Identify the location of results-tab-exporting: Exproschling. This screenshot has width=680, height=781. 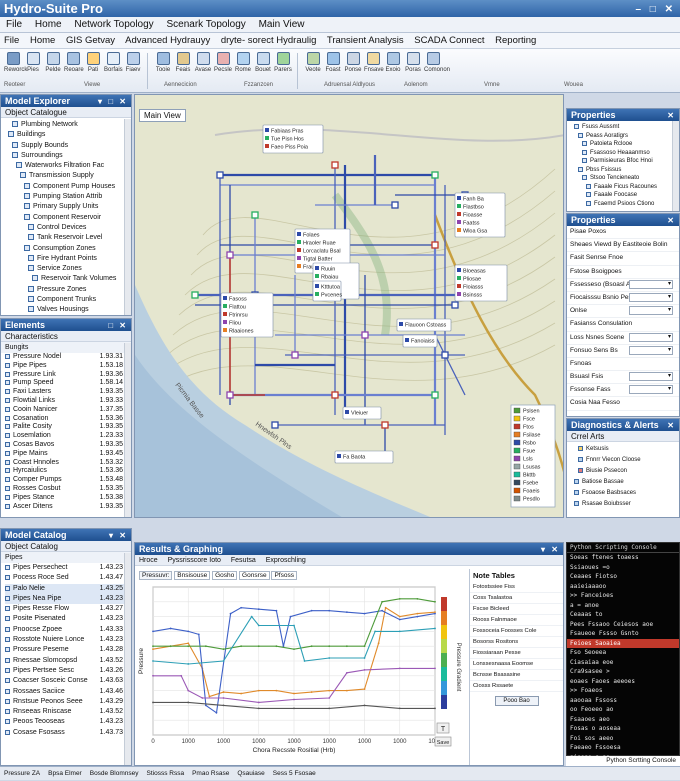
(286, 560).